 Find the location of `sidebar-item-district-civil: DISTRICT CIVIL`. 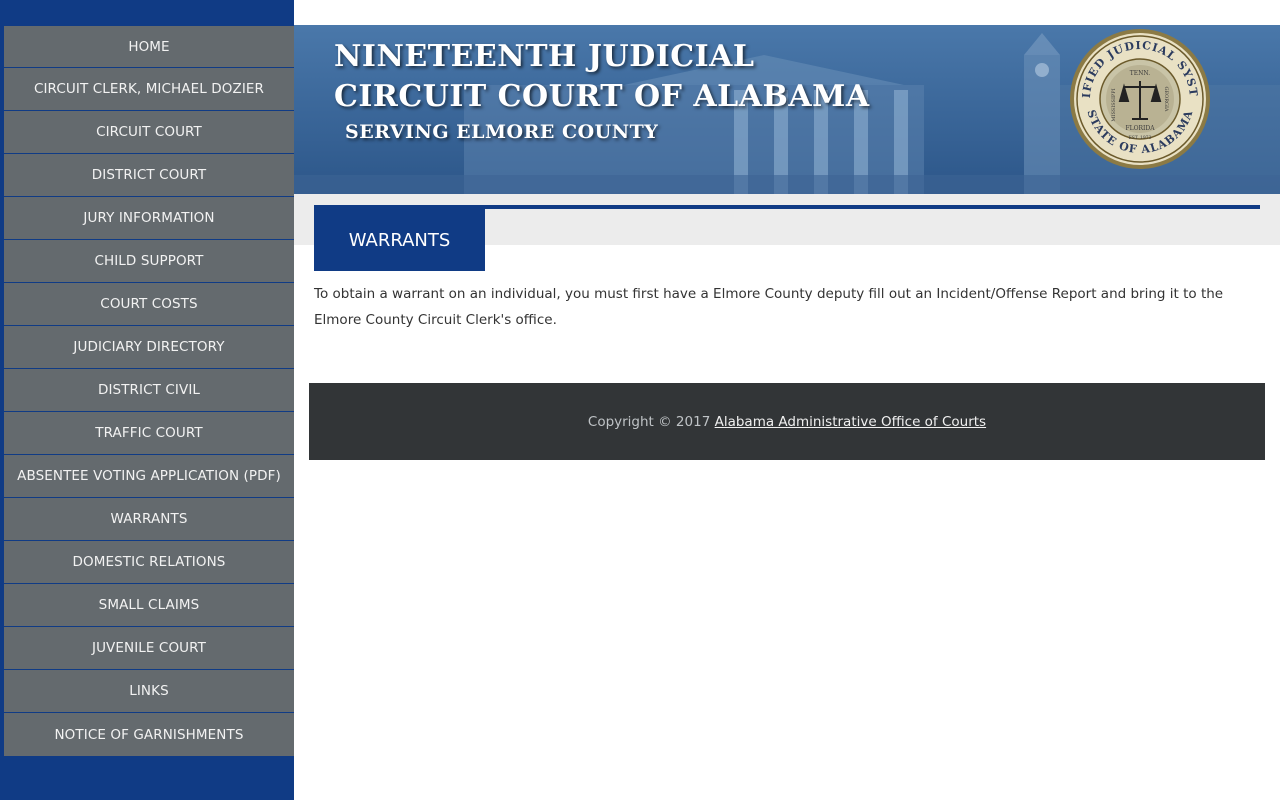

sidebar-item-district-civil: DISTRICT CIVIL is located at coordinates (147, 390).